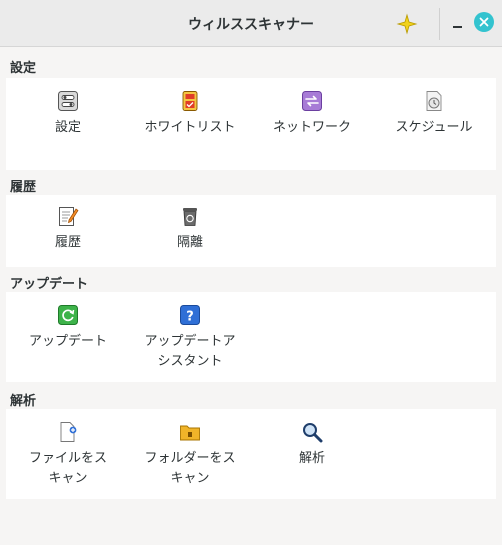 The image size is (502, 545). I want to click on network-button: ネットワーク, so click(312, 114).